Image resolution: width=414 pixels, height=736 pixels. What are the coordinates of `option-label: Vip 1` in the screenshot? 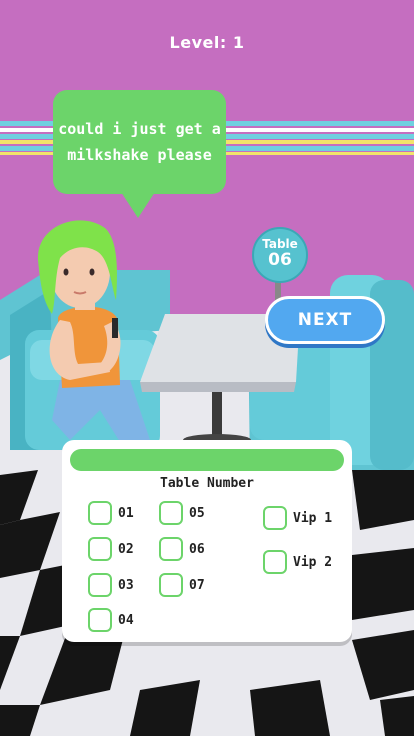 It's located at (313, 518).